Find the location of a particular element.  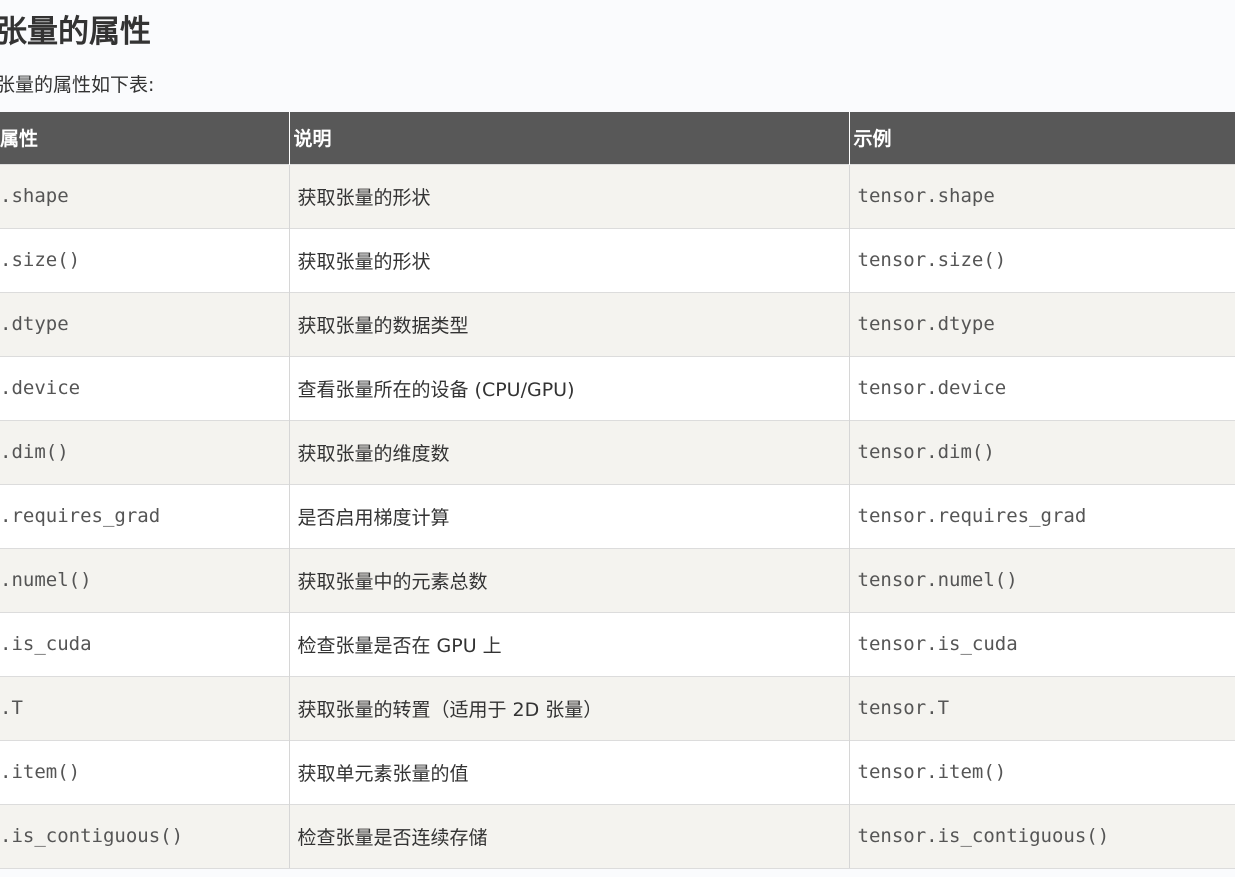

example-cell: tensor.item() is located at coordinates (1041, 771).